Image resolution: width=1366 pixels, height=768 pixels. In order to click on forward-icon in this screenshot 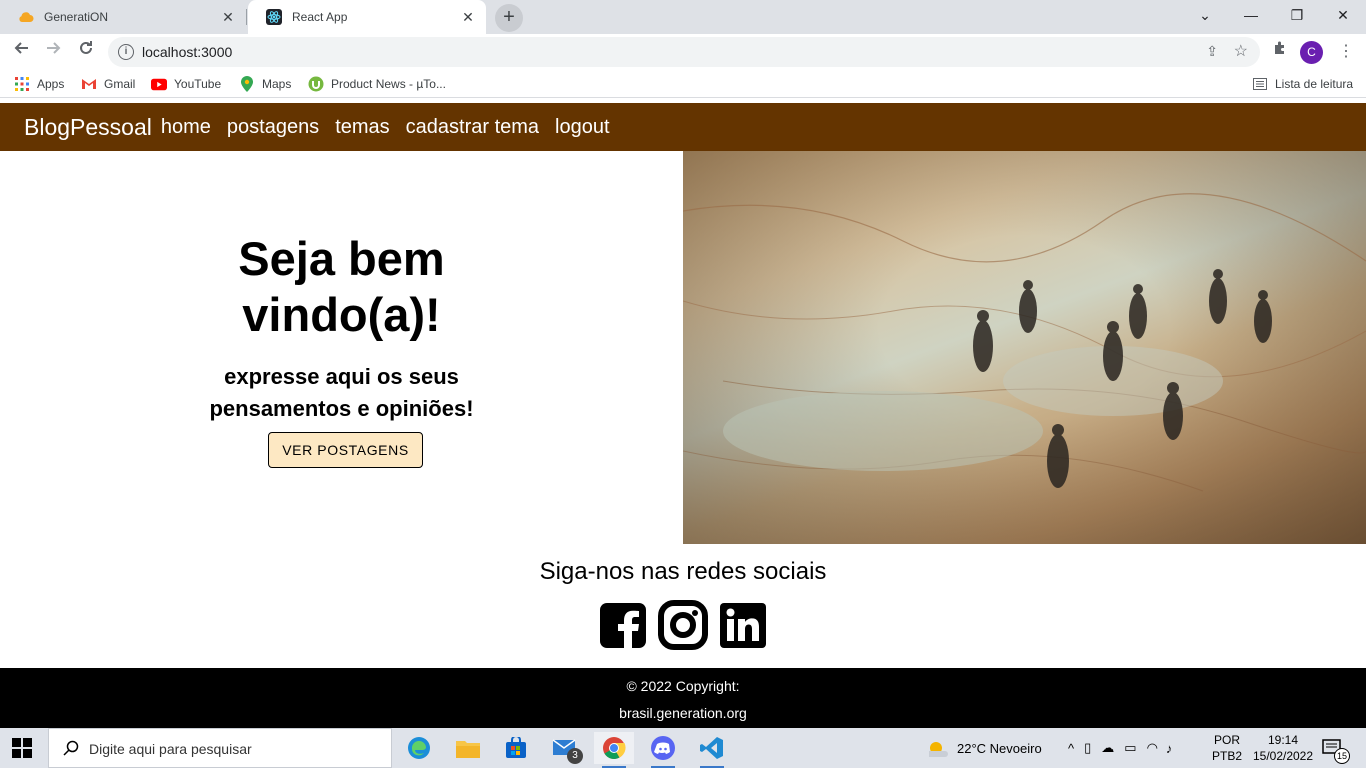, I will do `click(54, 52)`.